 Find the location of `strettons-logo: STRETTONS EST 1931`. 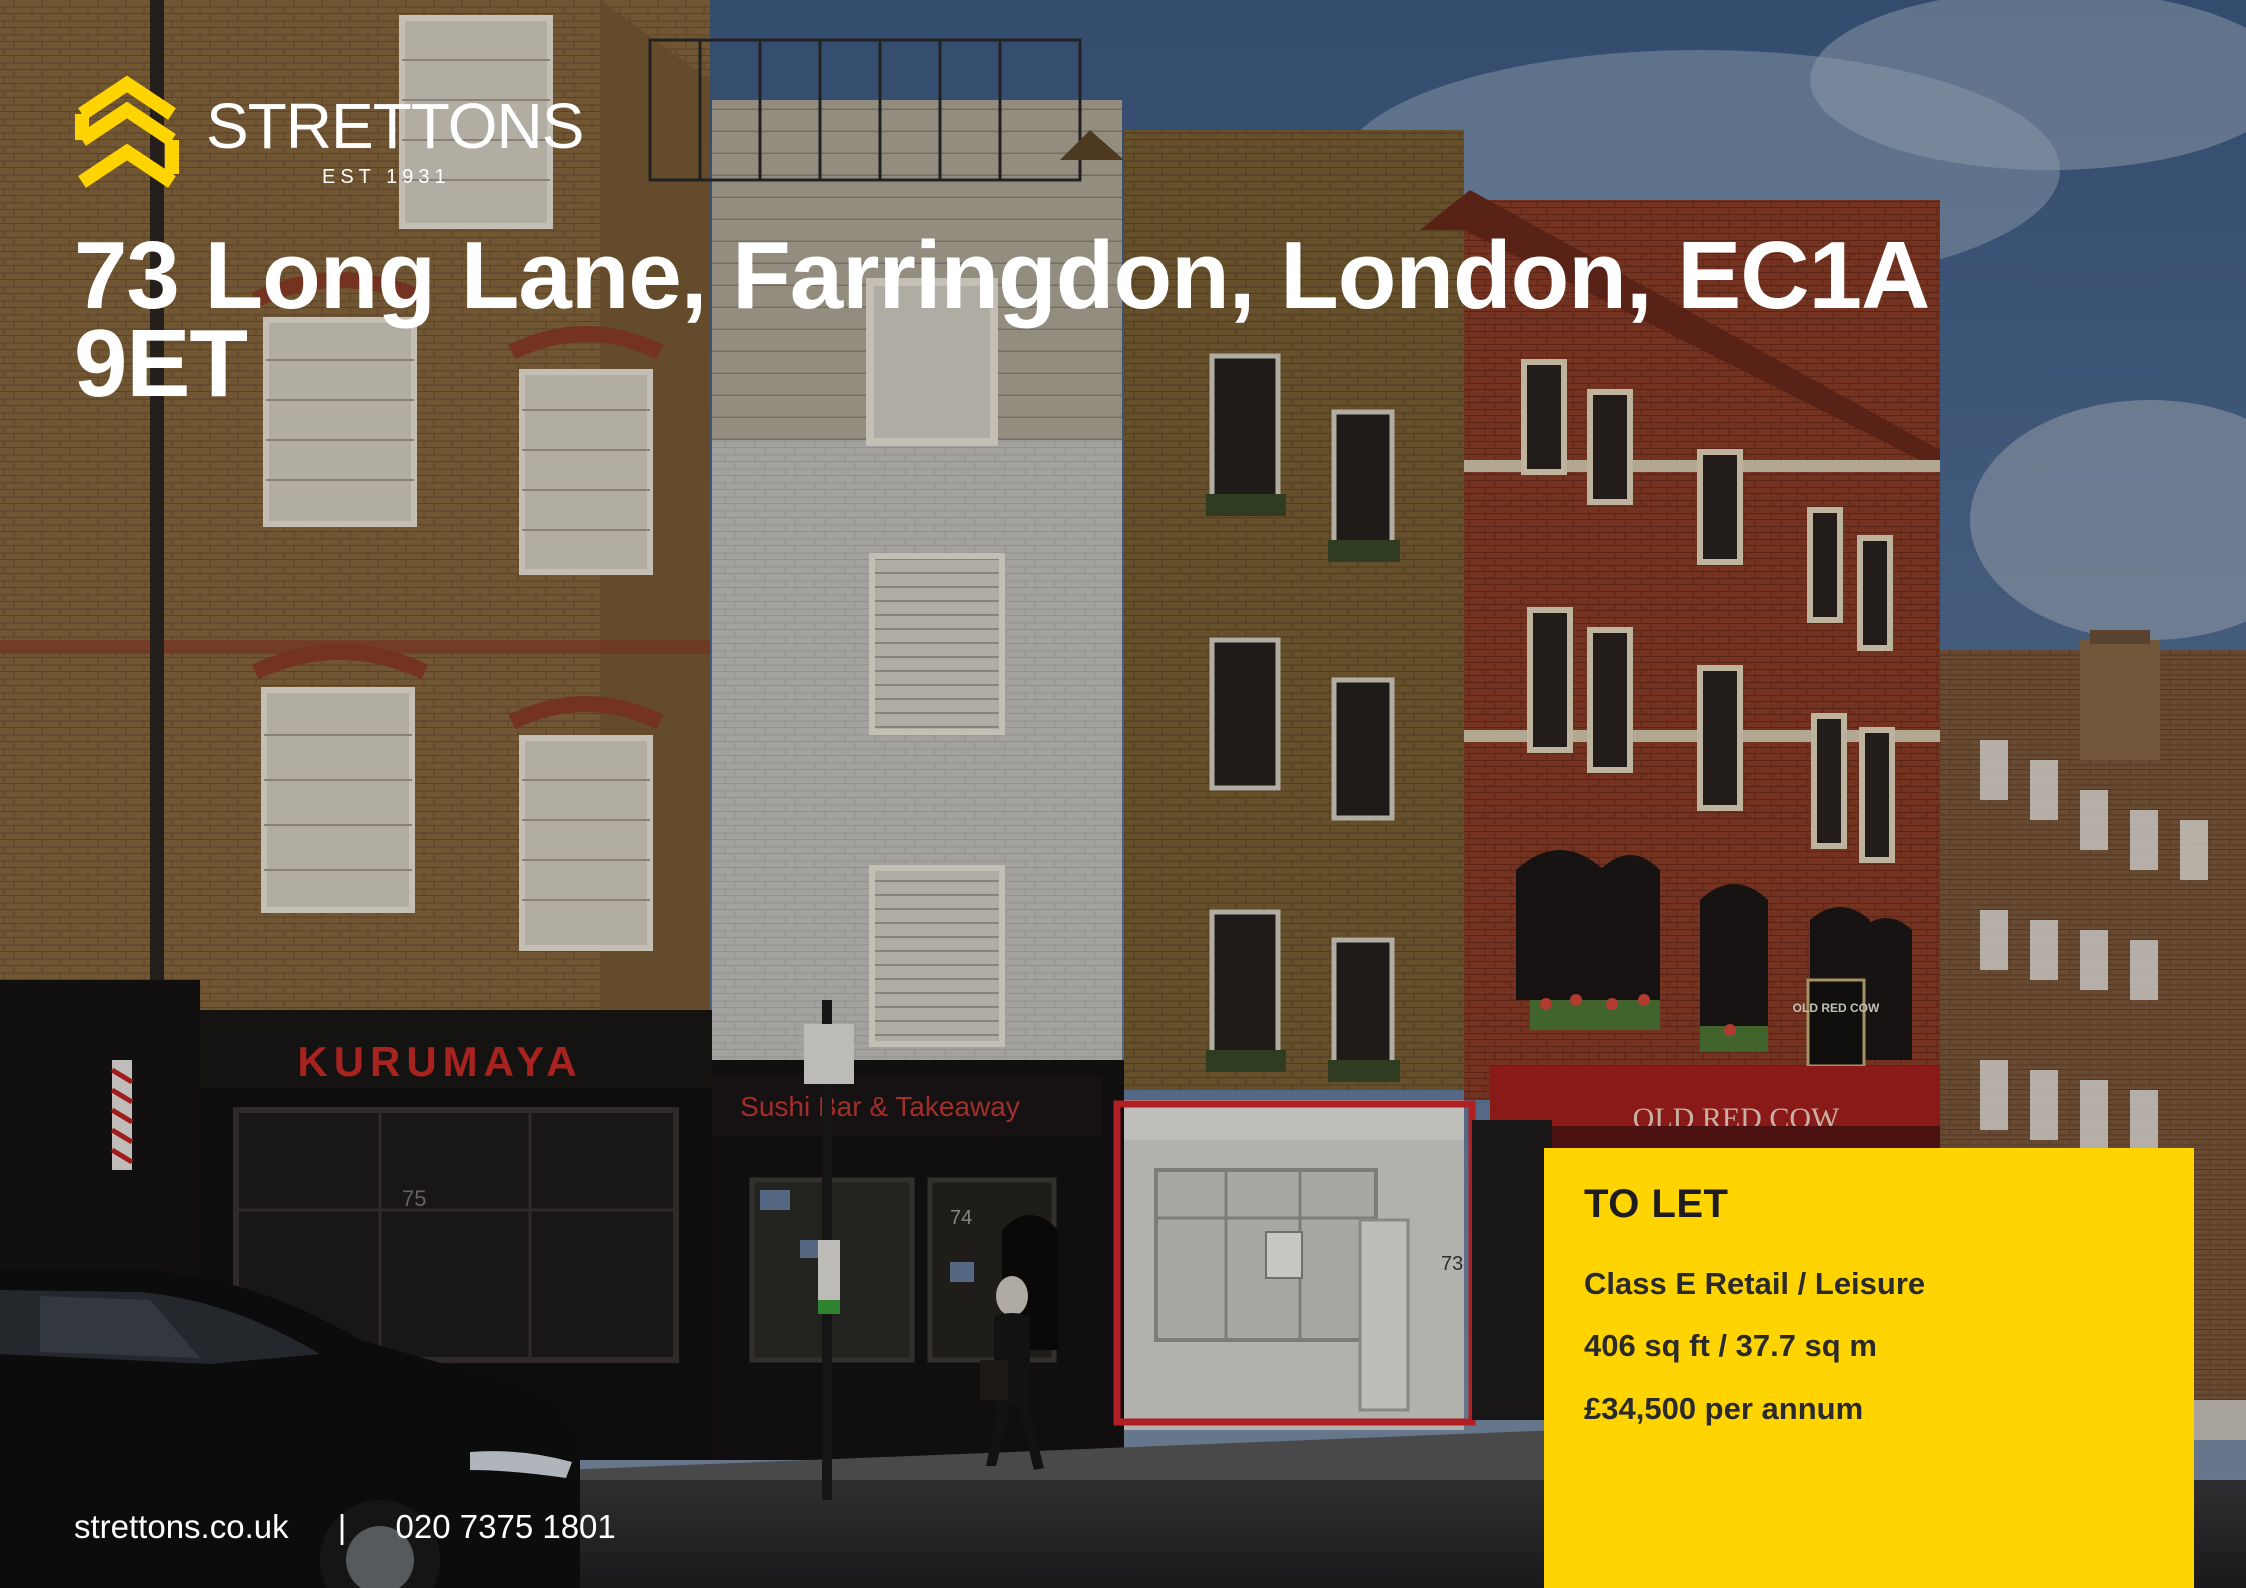

strettons-logo: STRETTONS EST 1931 is located at coordinates (334, 134).